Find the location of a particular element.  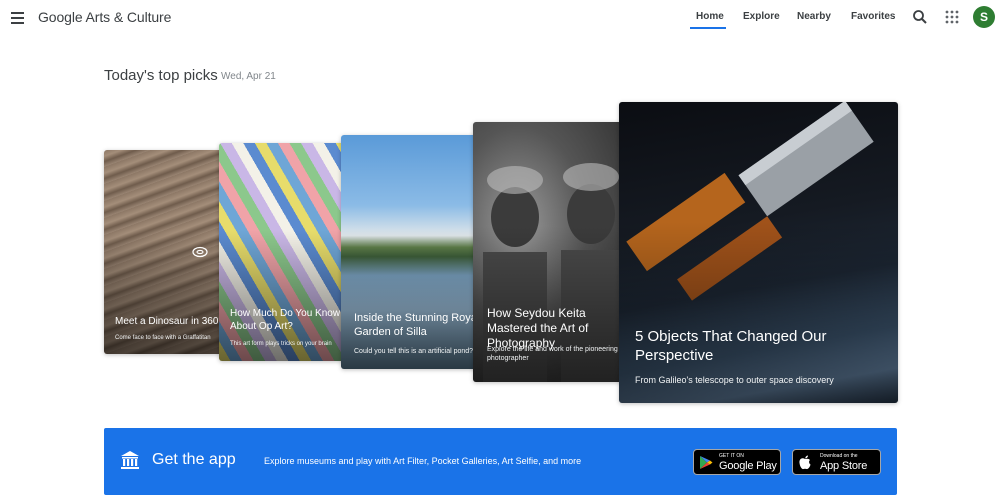

museum-icon is located at coordinates (130, 460).